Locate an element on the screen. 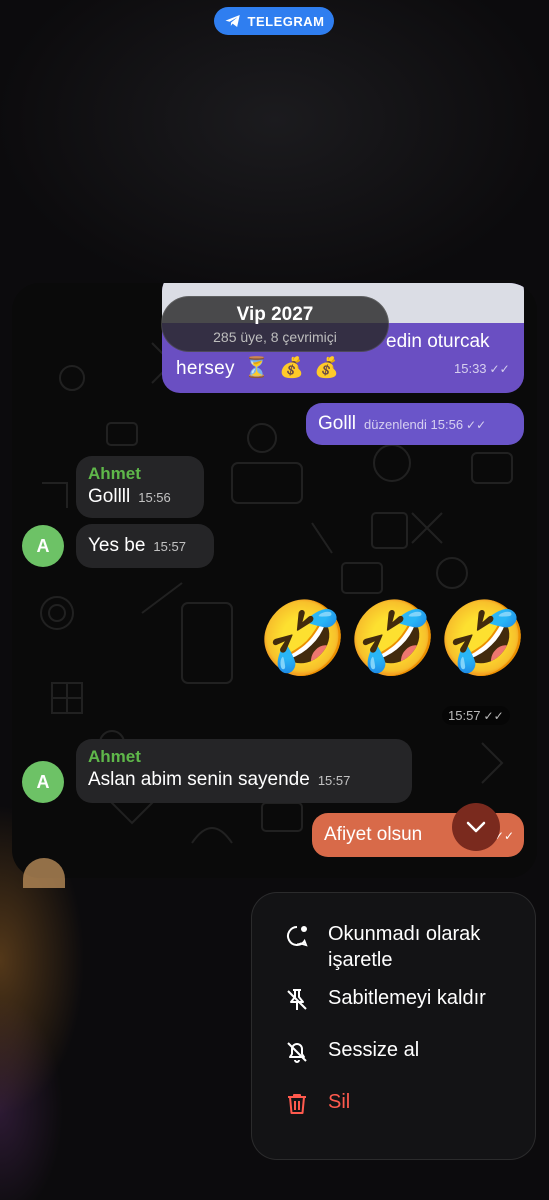 This screenshot has width=549, height=1200. message-meta-text: düzenlendi 15:56 is located at coordinates (414, 424).